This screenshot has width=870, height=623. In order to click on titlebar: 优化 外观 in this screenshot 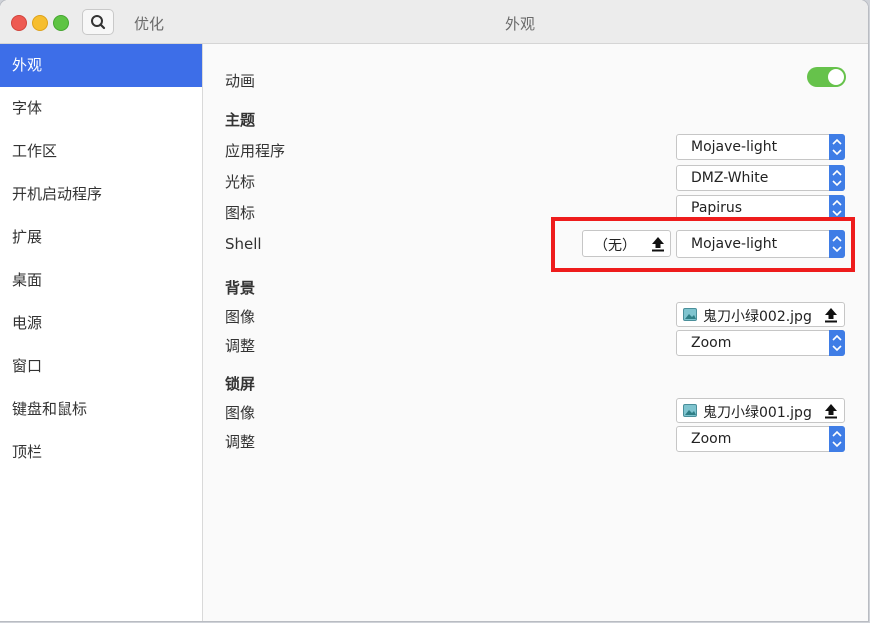, I will do `click(434, 22)`.